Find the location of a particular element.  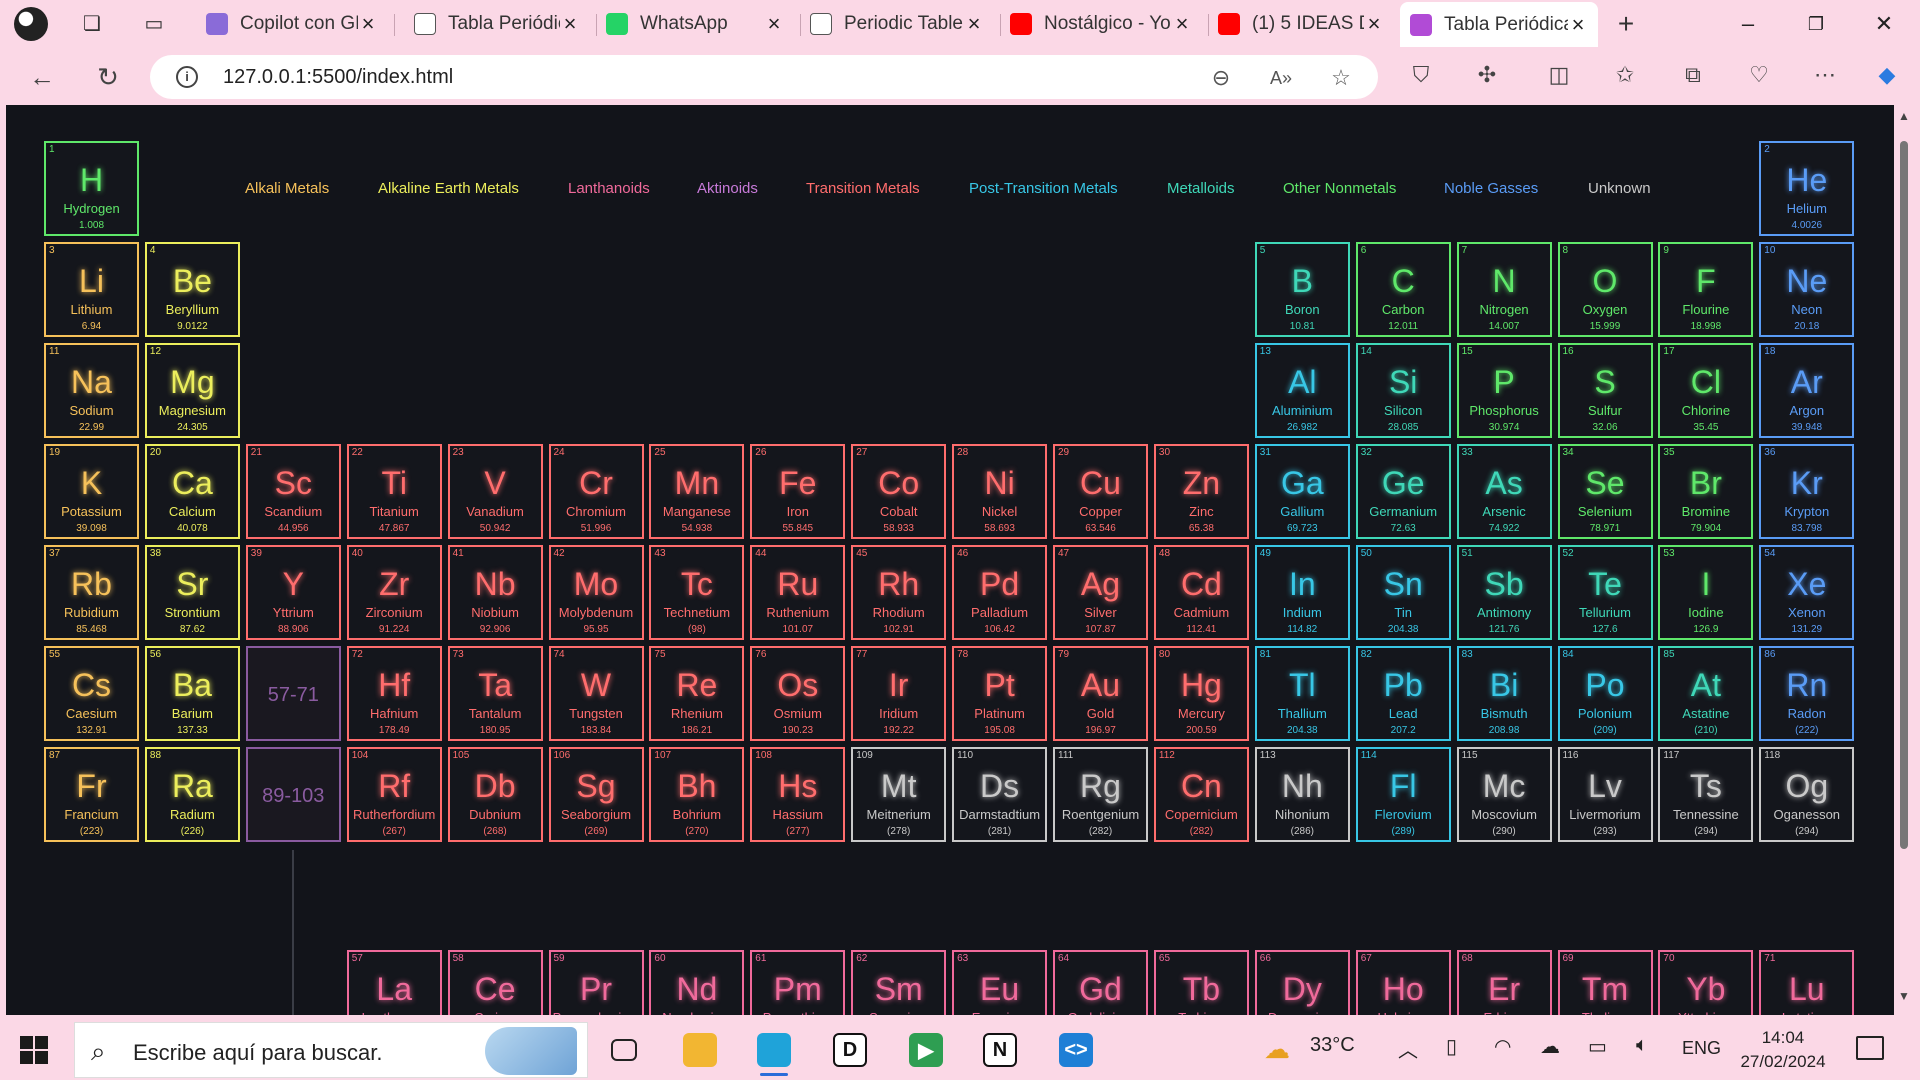

element-cell: 37 Rb Rubidium 85.468 is located at coordinates (91, 592).